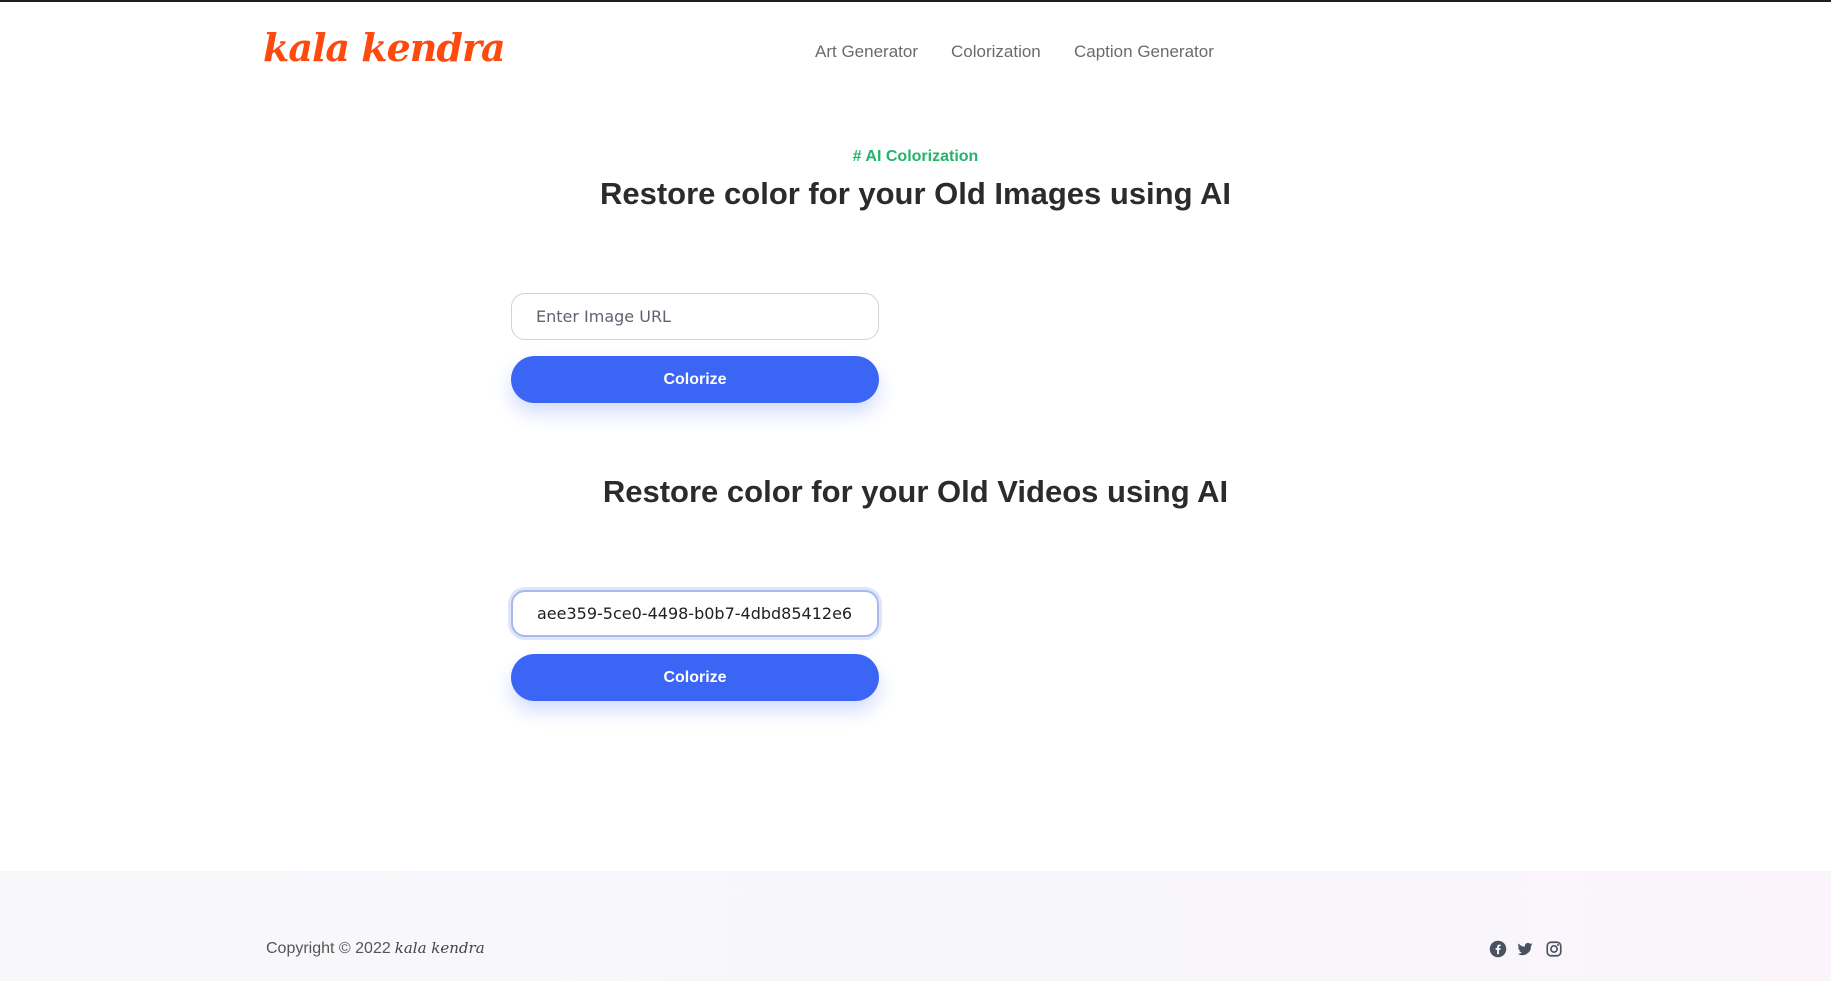 The image size is (1831, 981). I want to click on copyright-label: Copyright © 2022, so click(328, 948).